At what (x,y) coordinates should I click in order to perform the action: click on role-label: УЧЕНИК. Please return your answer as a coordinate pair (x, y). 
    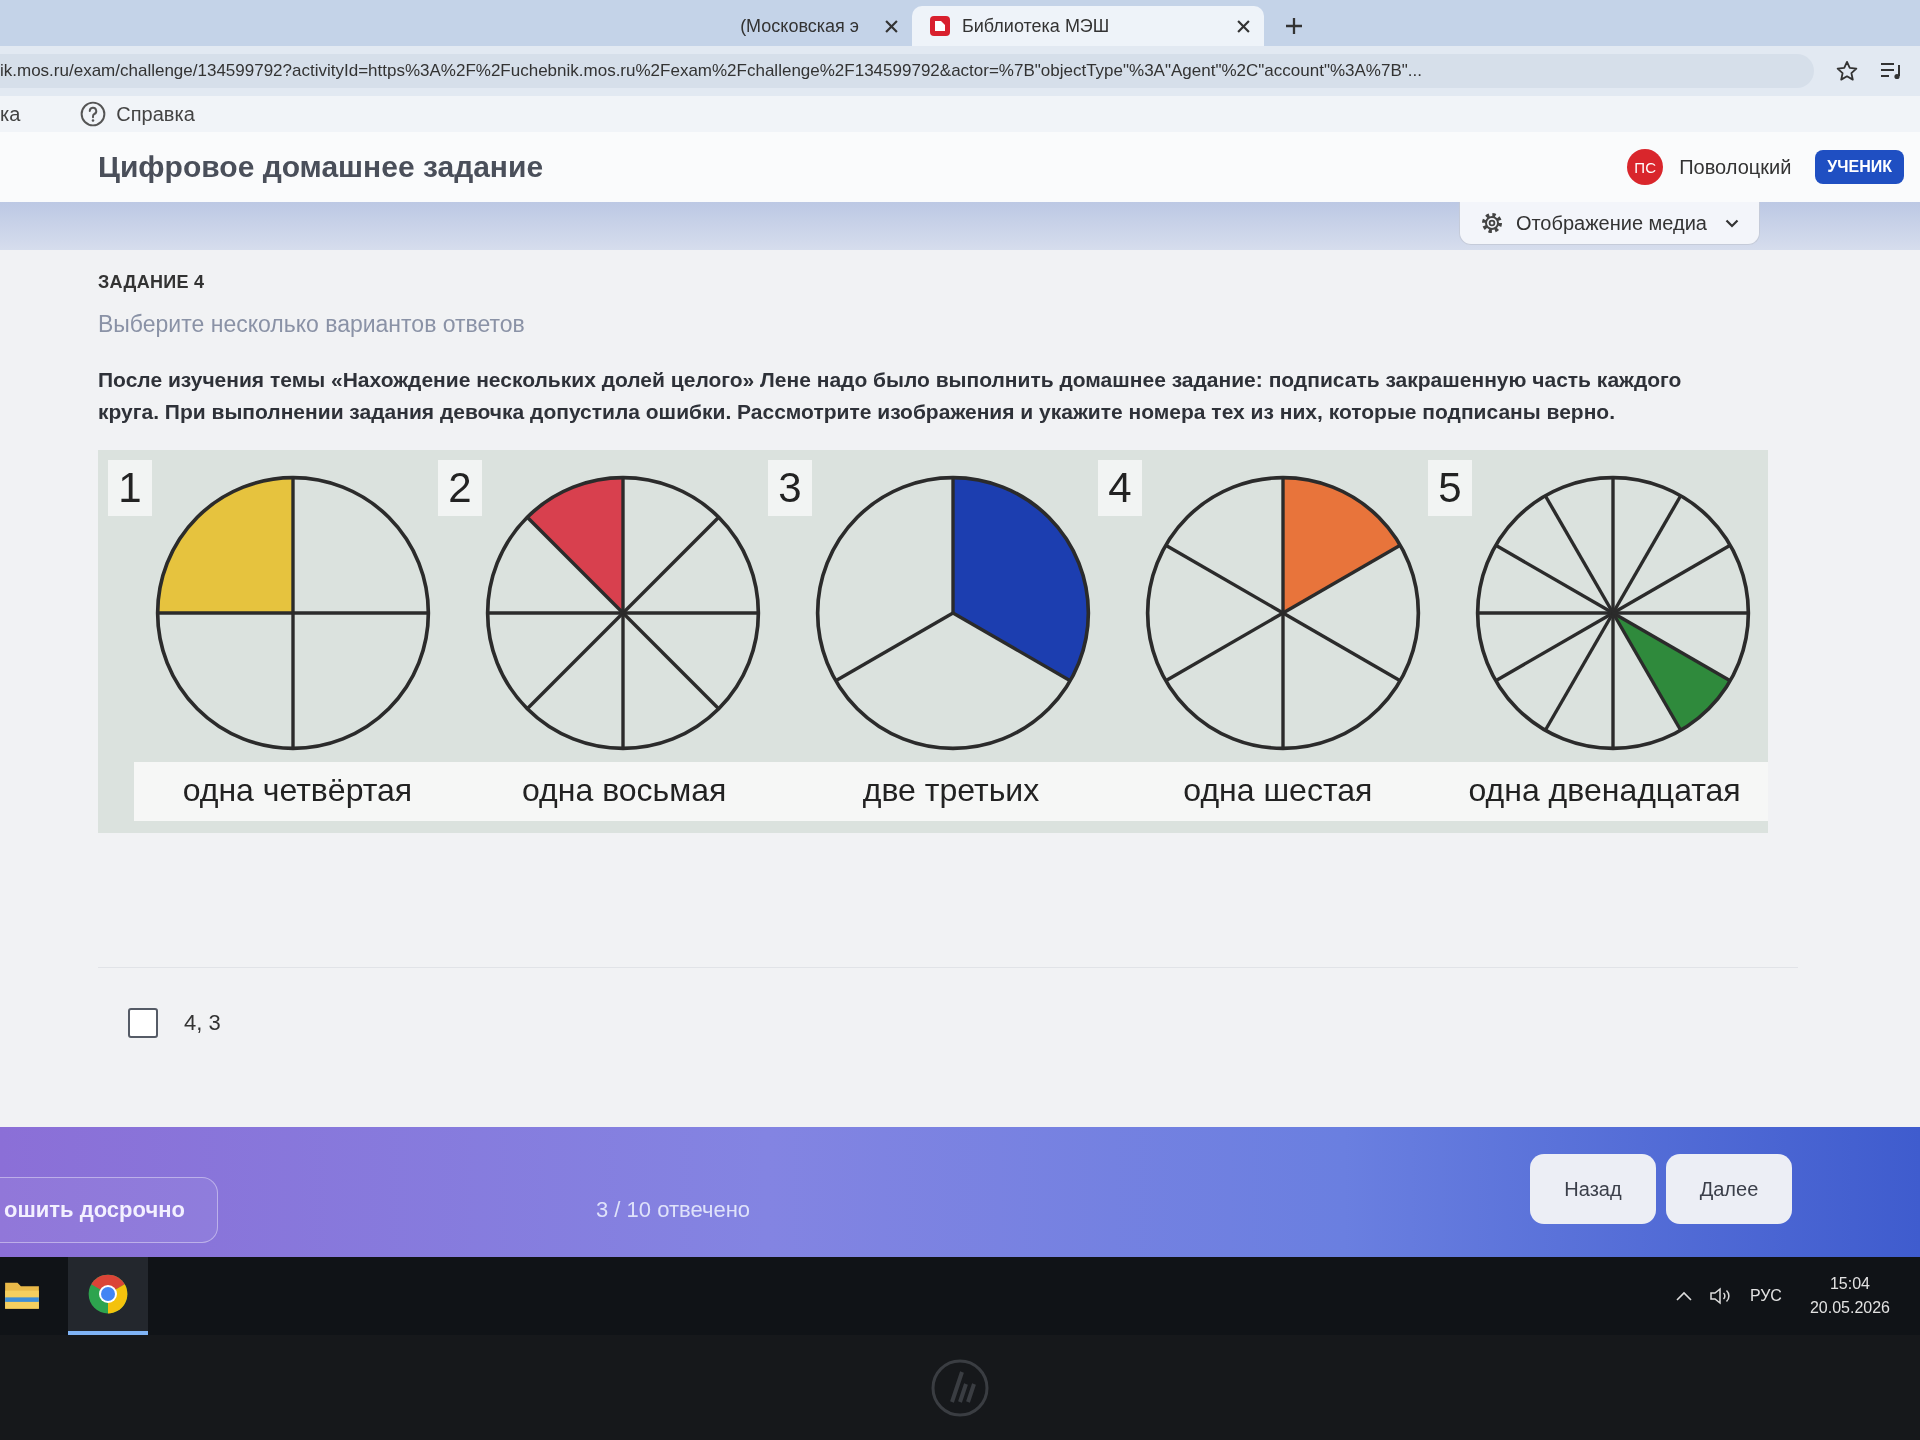
    Looking at the image, I should click on (1859, 167).